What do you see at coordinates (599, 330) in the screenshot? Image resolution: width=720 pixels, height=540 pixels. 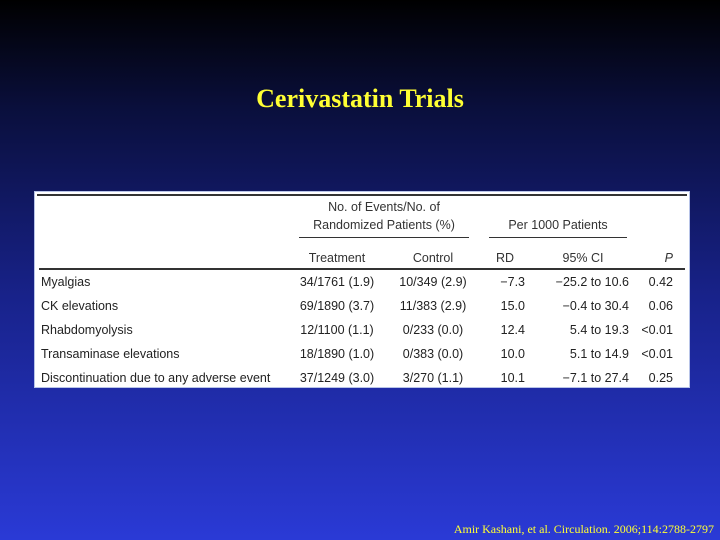 I see `cell-ci: 5.4 to 19.3` at bounding box center [599, 330].